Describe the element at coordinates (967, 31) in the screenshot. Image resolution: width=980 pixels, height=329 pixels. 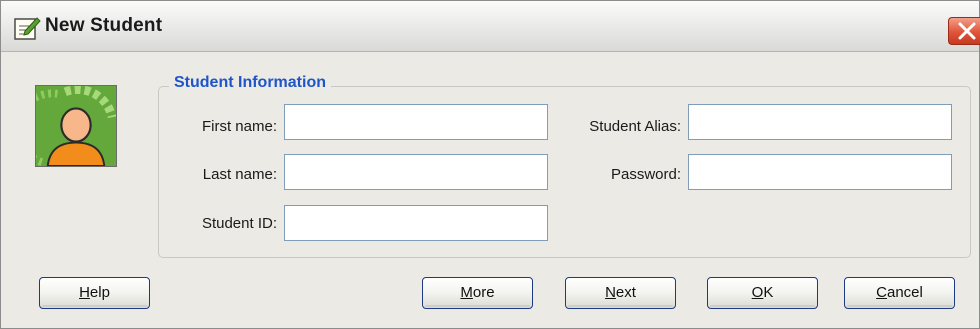
I see `close-icon` at that location.